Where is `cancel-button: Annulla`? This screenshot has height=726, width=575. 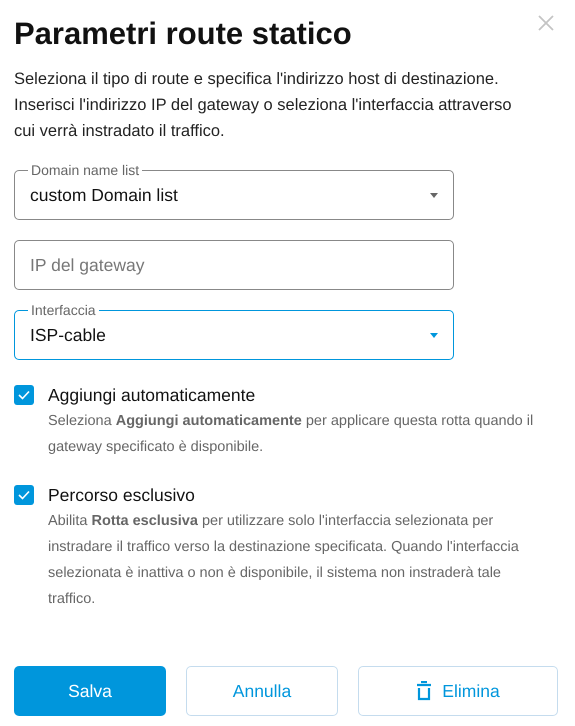 cancel-button: Annulla is located at coordinates (262, 691).